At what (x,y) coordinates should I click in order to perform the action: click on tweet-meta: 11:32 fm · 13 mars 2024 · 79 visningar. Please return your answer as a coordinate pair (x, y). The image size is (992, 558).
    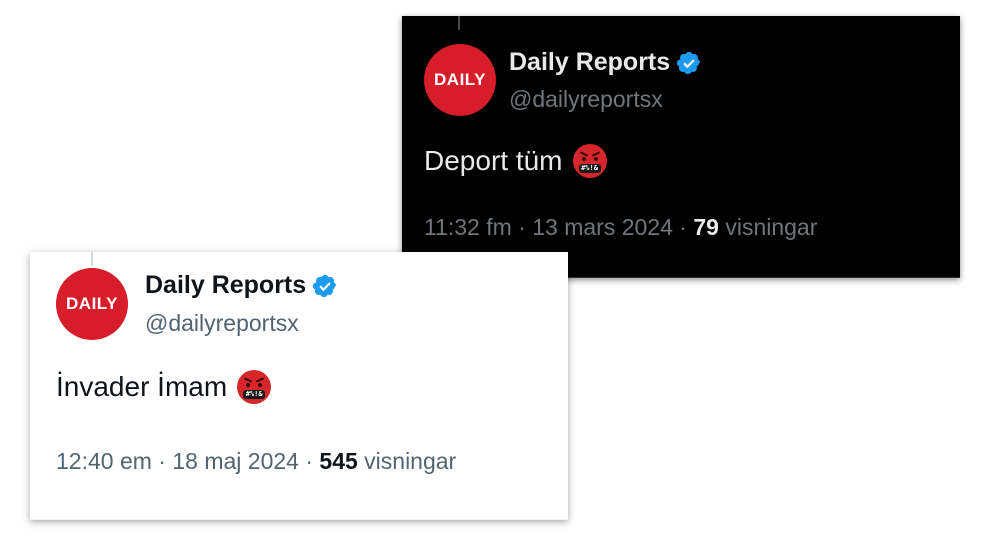
    Looking at the image, I should click on (620, 227).